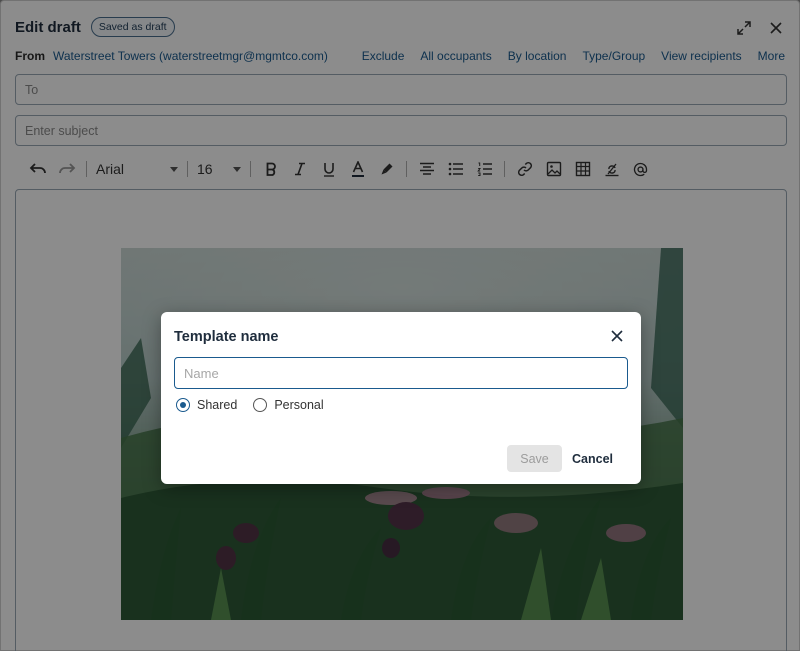 The width and height of the screenshot is (800, 651). I want to click on template-name-input, so click(401, 373).